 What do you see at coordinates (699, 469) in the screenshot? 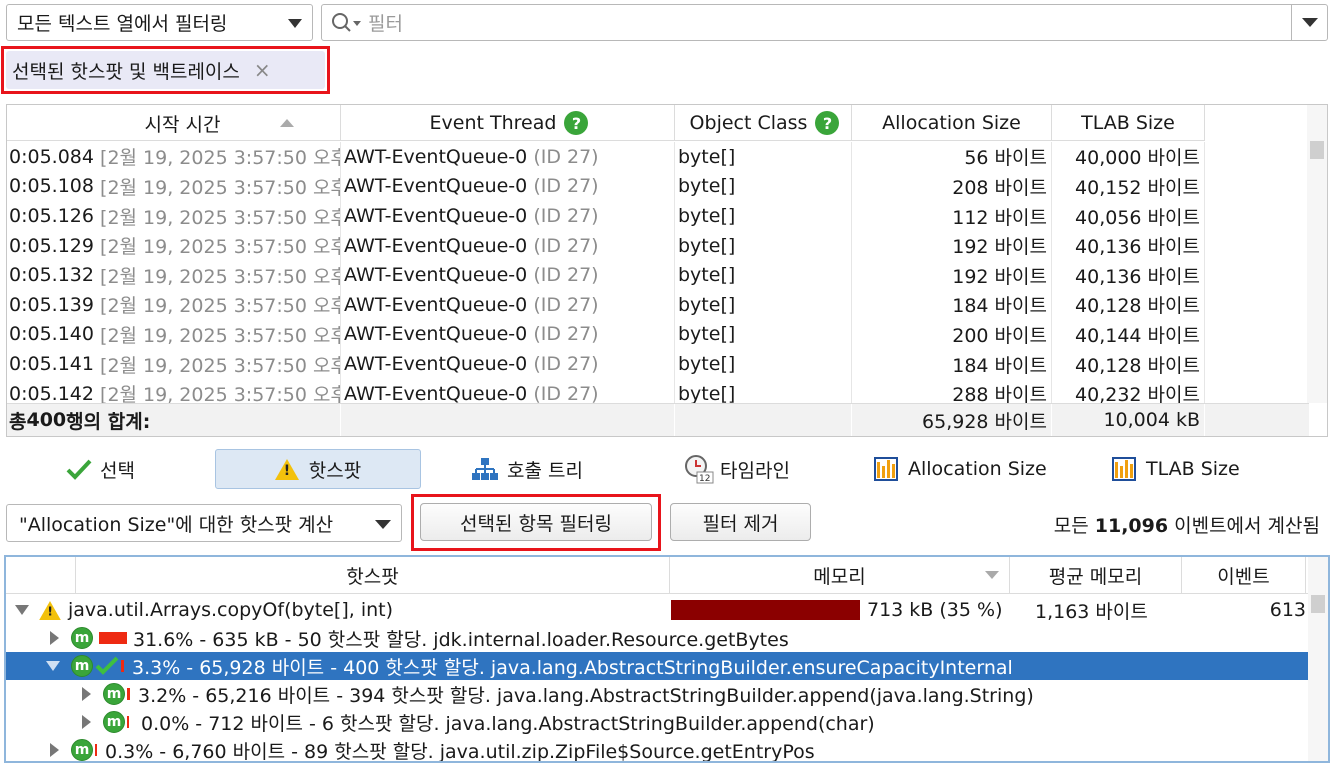
I see `timeline-clock-icon: 12` at bounding box center [699, 469].